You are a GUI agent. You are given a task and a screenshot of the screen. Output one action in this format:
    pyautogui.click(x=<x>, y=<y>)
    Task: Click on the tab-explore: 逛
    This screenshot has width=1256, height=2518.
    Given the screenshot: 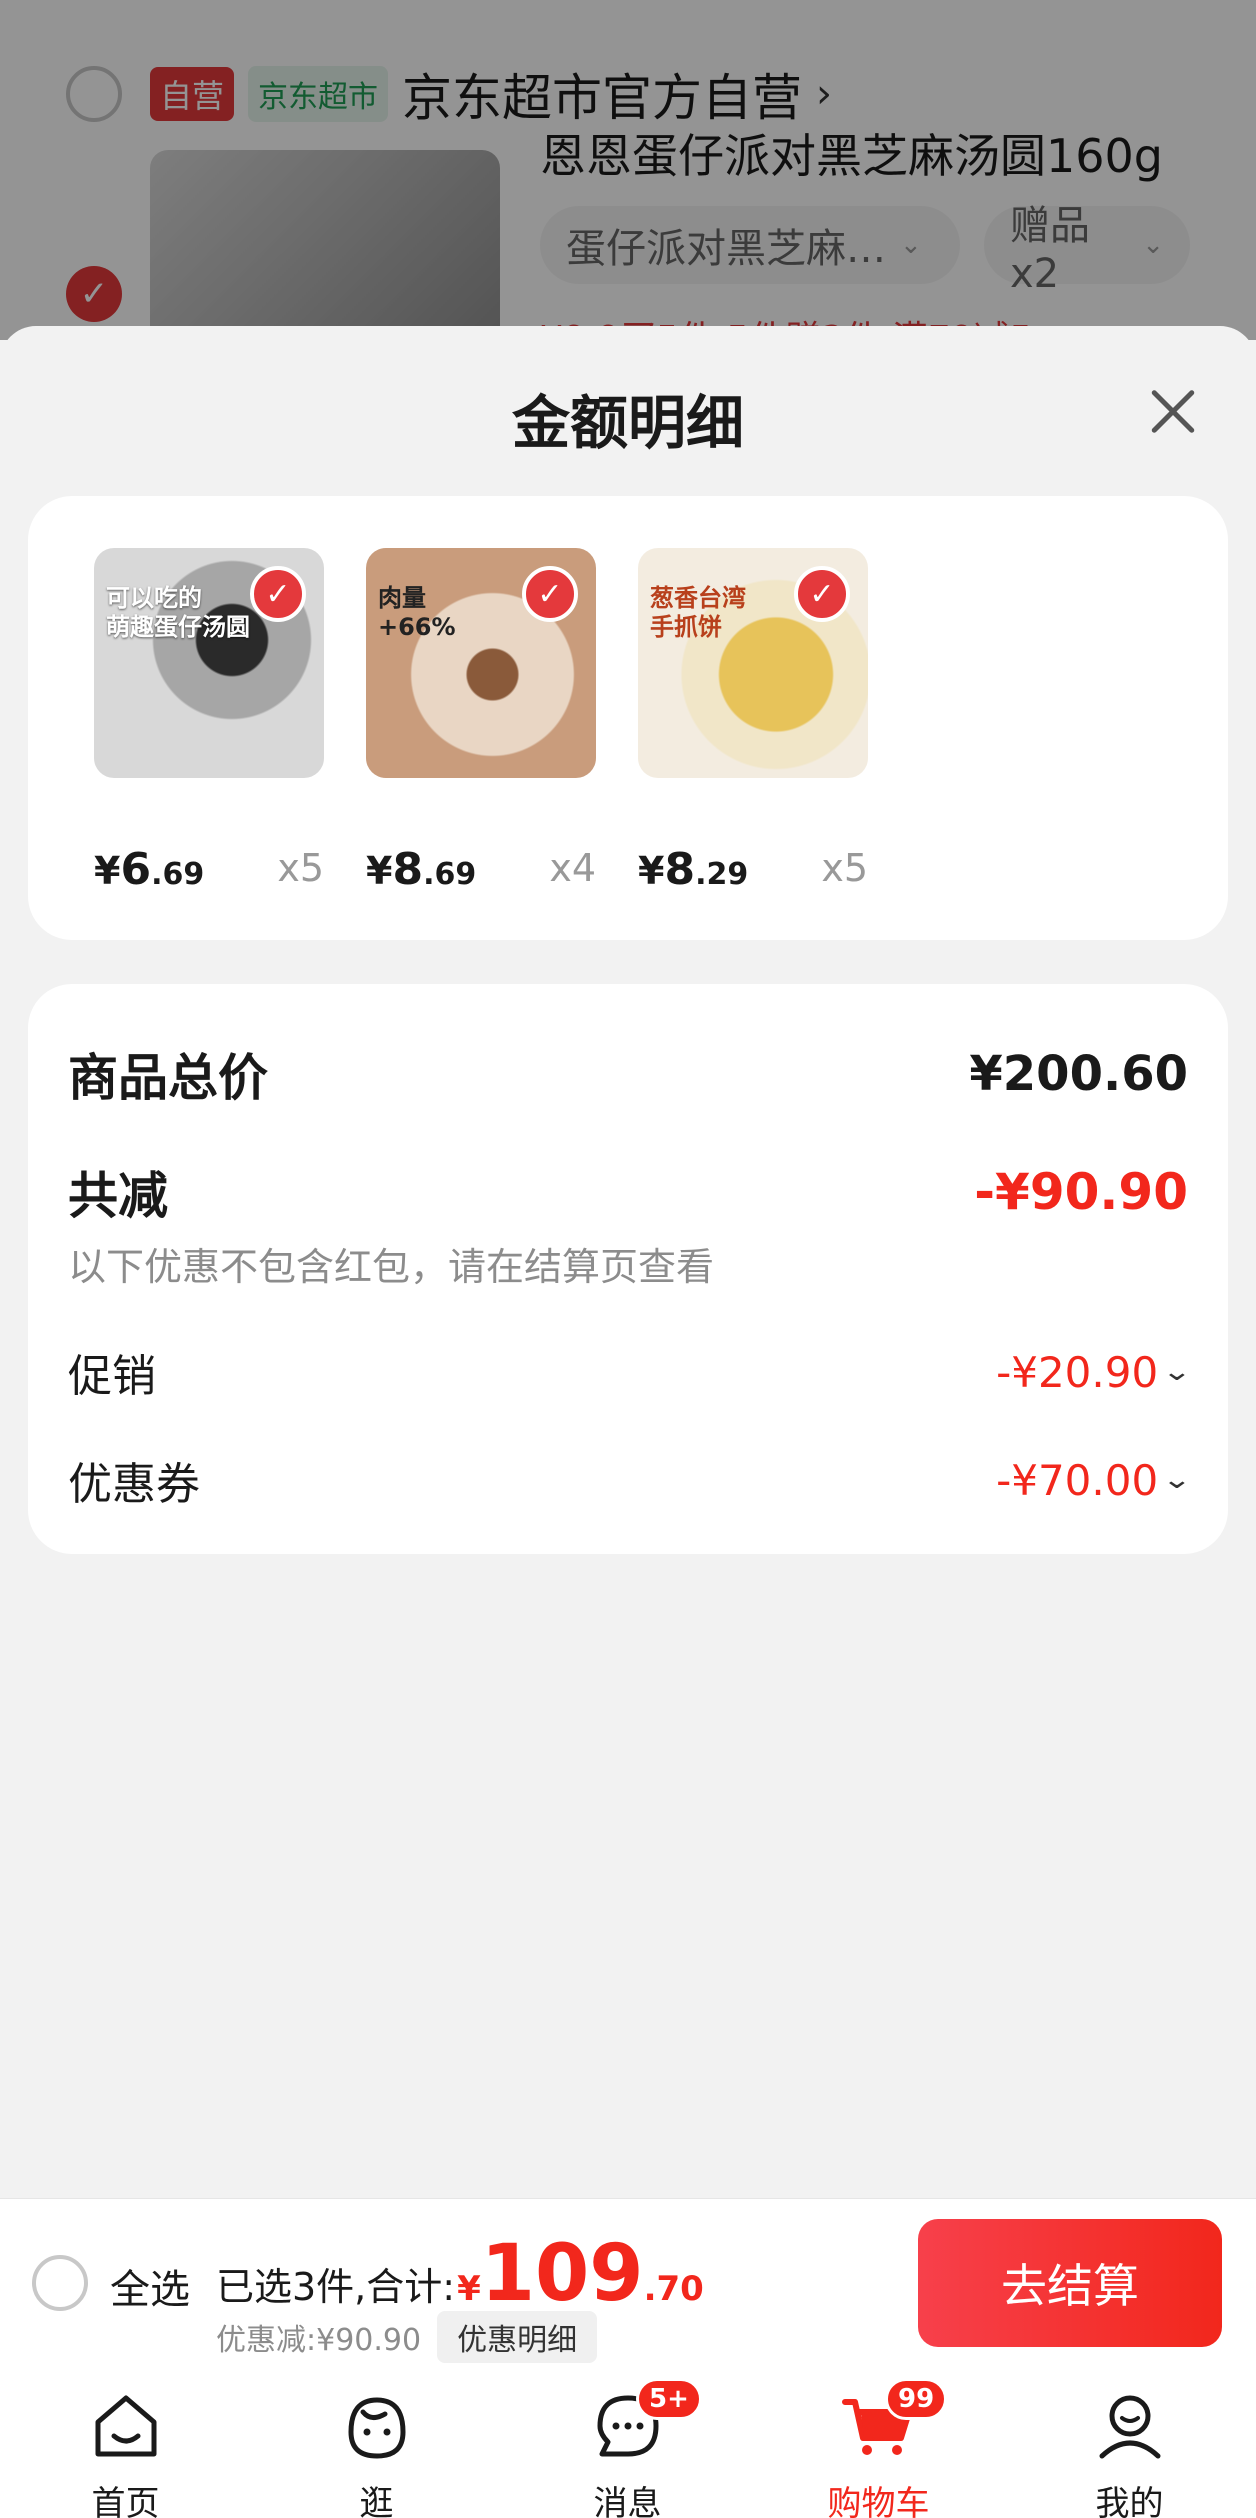 What is the action you would take?
    pyautogui.click(x=376, y=2442)
    